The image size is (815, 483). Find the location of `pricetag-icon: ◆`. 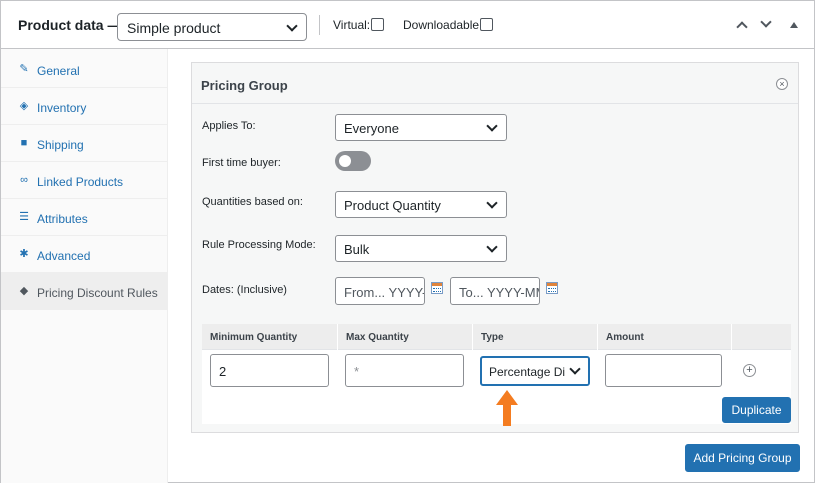

pricetag-icon: ◆ is located at coordinates (24, 291).